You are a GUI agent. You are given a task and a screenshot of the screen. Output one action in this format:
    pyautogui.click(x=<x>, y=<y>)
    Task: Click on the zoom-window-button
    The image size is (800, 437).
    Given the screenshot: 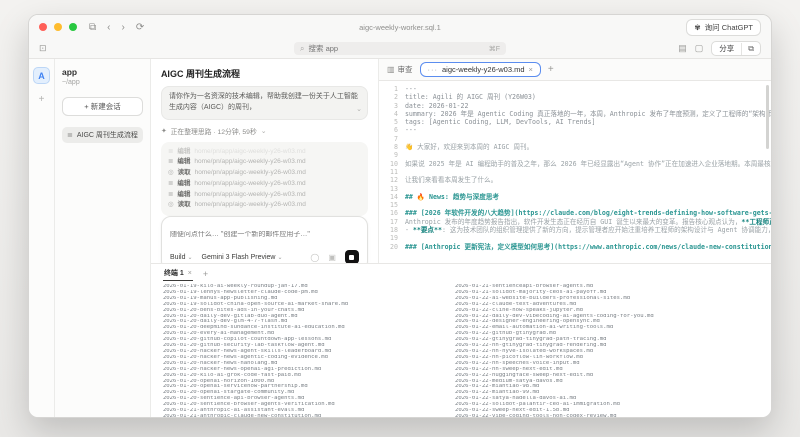 What is the action you would take?
    pyautogui.click(x=73, y=27)
    